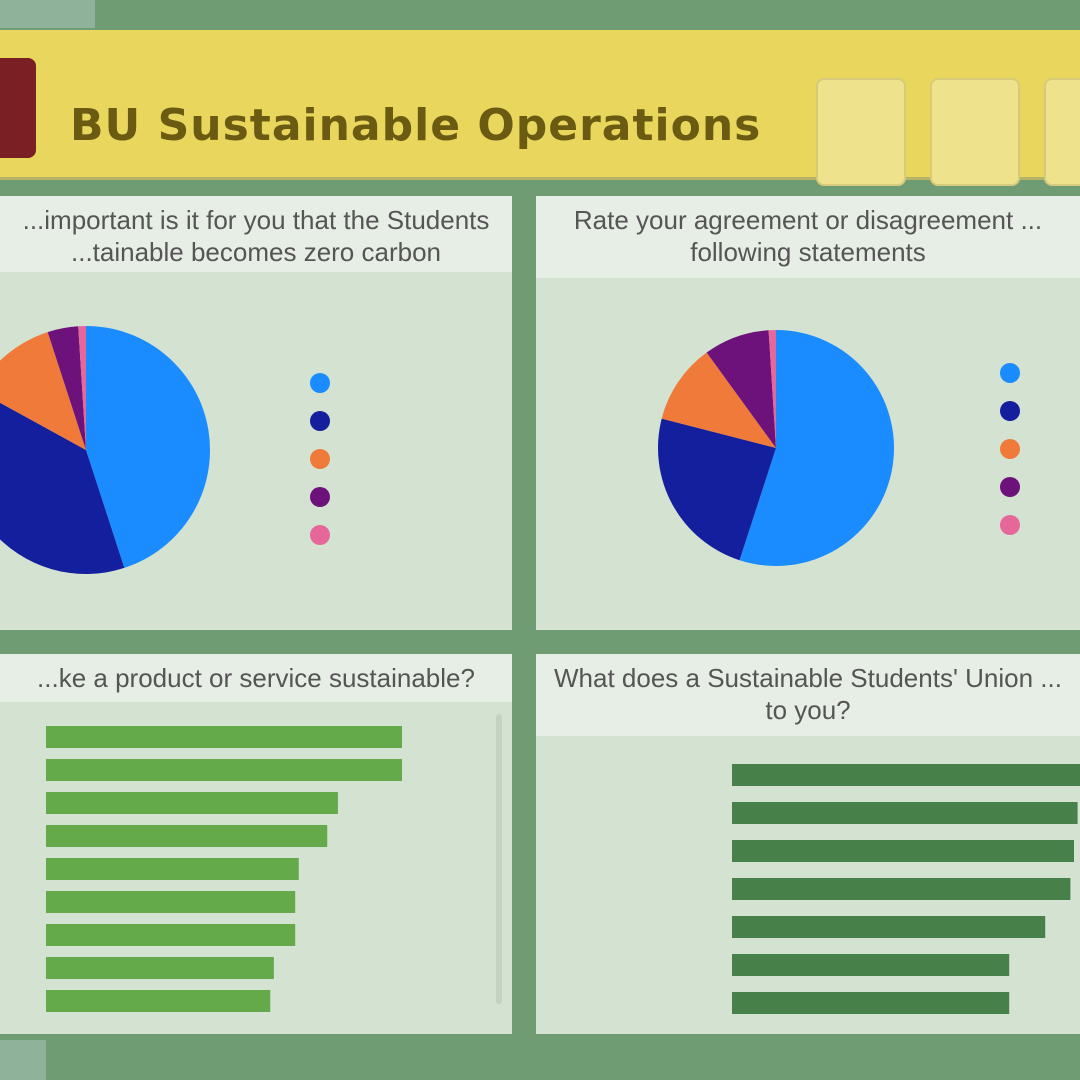 Image resolution: width=1080 pixels, height=1080 pixels. Describe the element at coordinates (540, 1060) in the screenshot. I see `bottom-strip` at that location.